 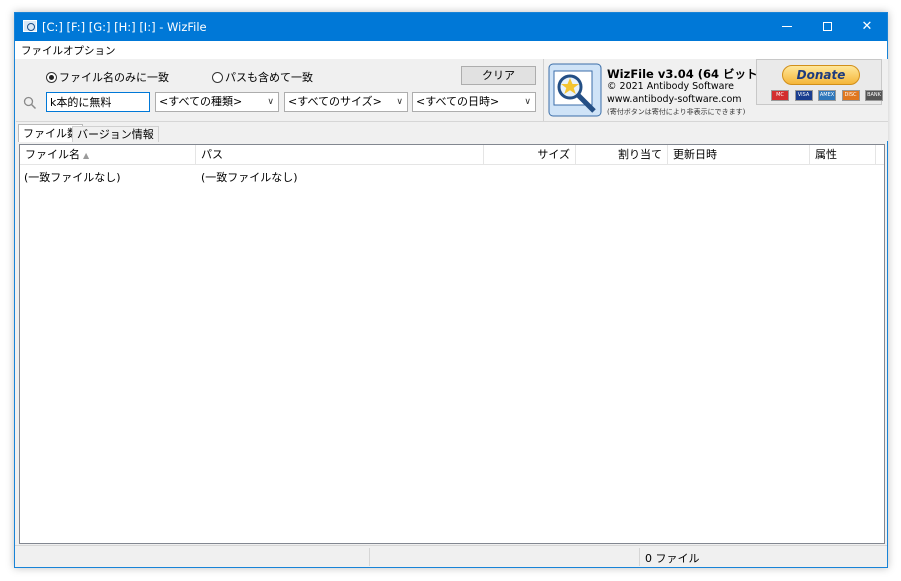 I want to click on clear-button: クリア, so click(x=498, y=75).